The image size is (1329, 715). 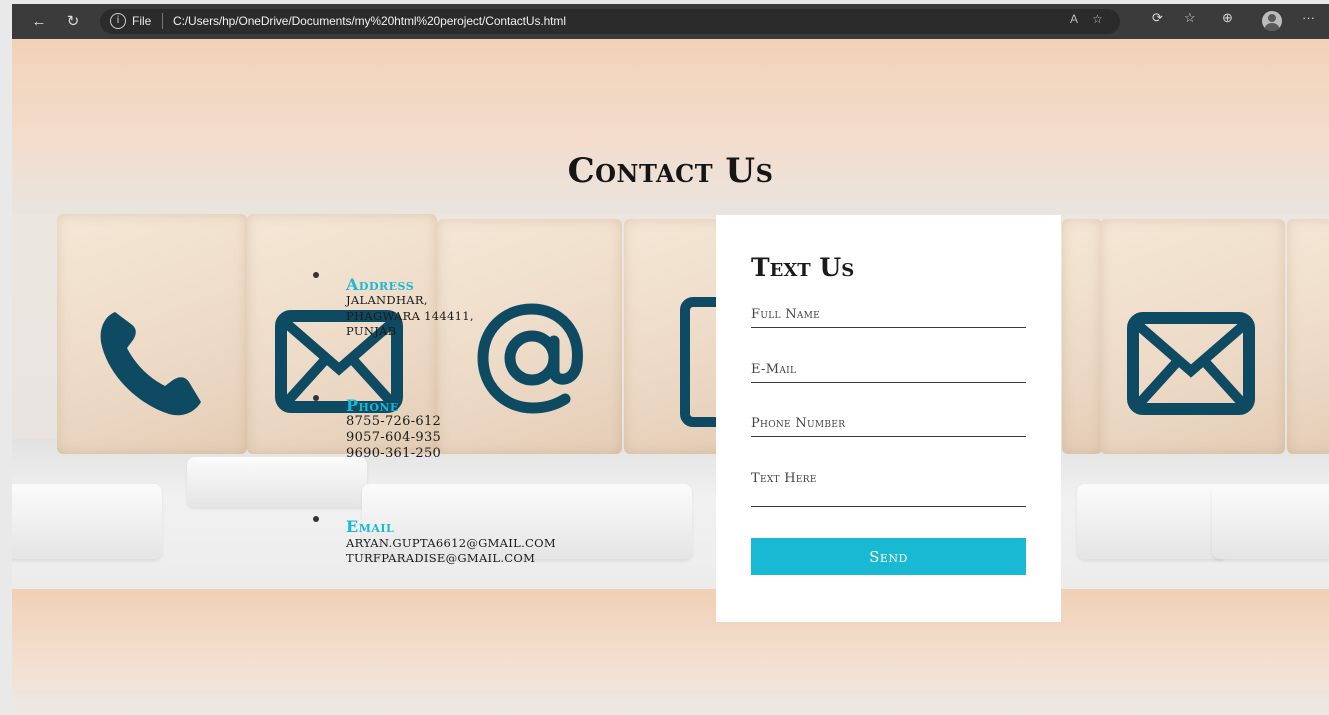 What do you see at coordinates (1308, 17) in the screenshot?
I see `more-menu-icon: ···` at bounding box center [1308, 17].